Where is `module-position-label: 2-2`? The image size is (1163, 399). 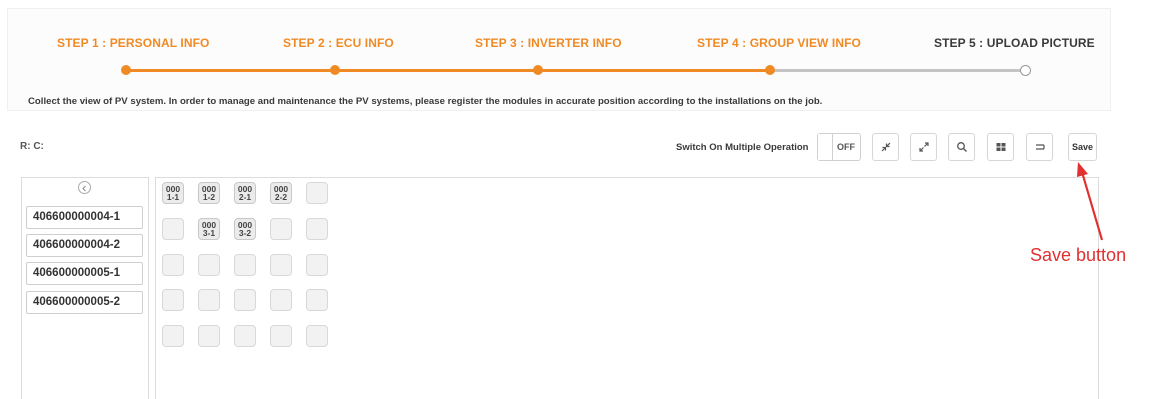
module-position-label: 2-2 is located at coordinates (281, 197).